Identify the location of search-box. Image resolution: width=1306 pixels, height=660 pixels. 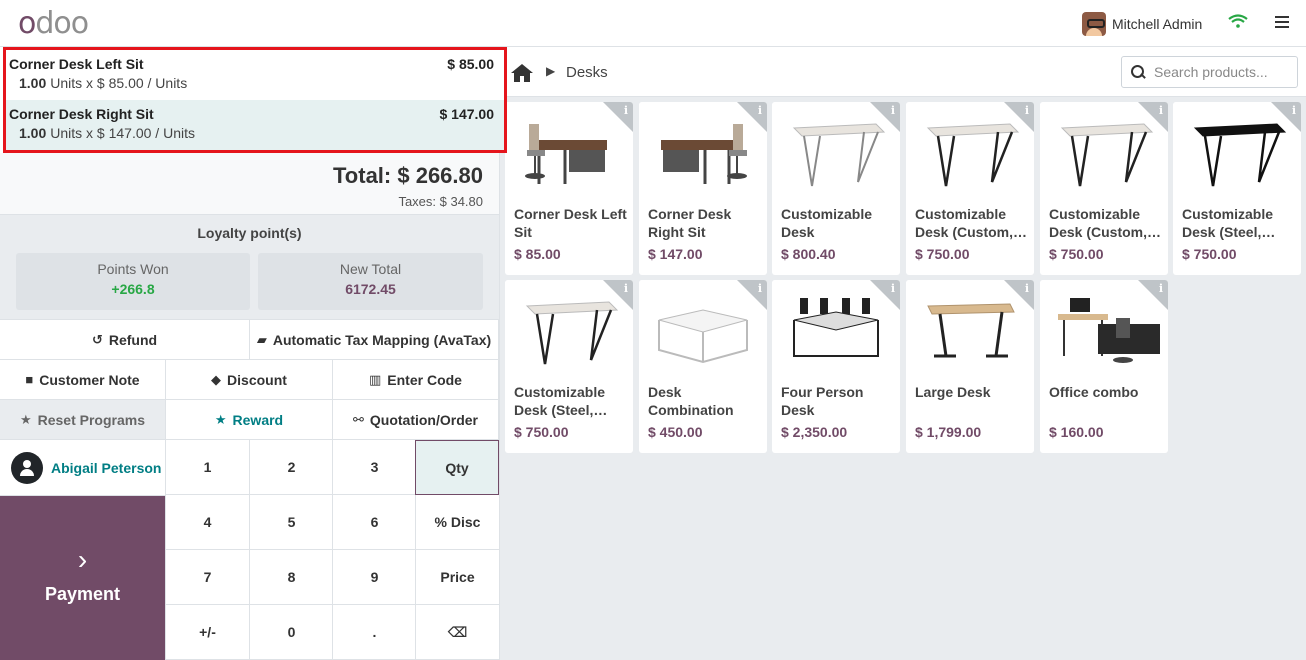
(1209, 72).